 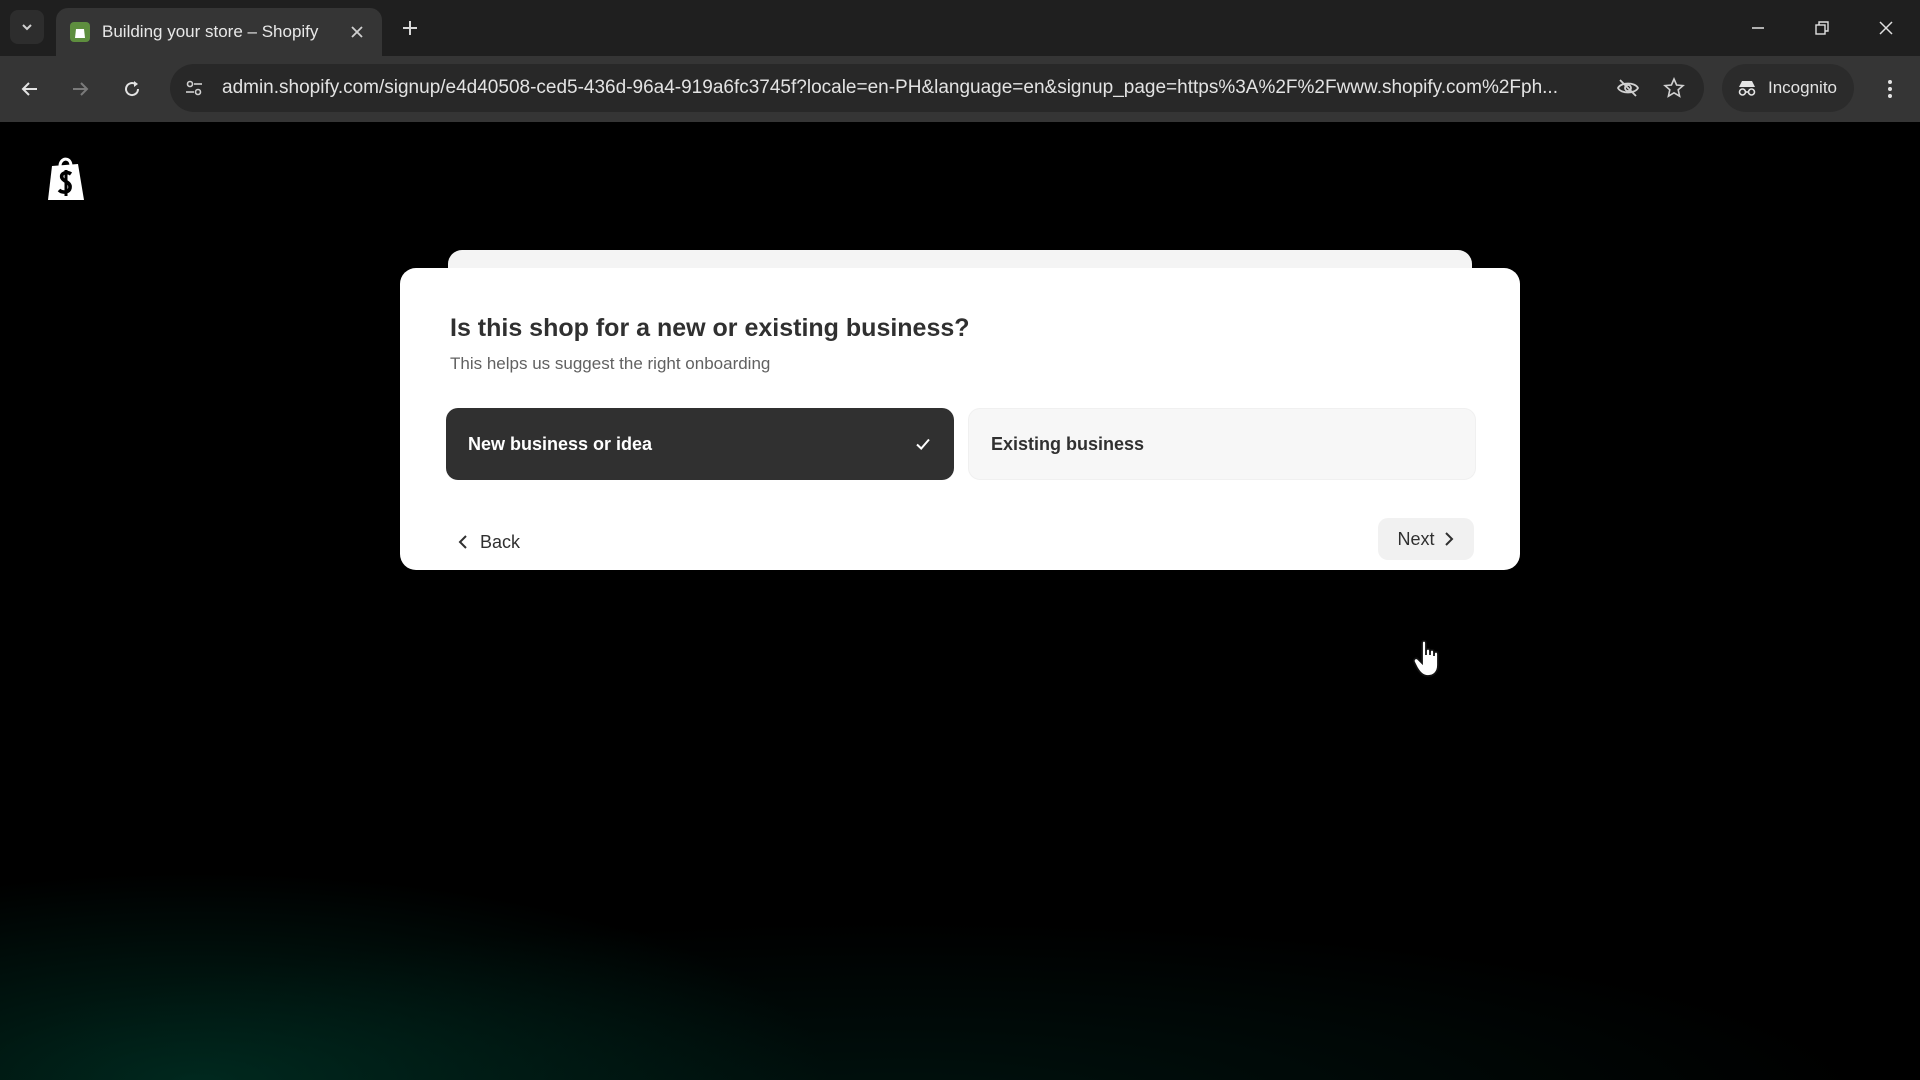 I want to click on hand-pointer-icon, so click(x=1429, y=658).